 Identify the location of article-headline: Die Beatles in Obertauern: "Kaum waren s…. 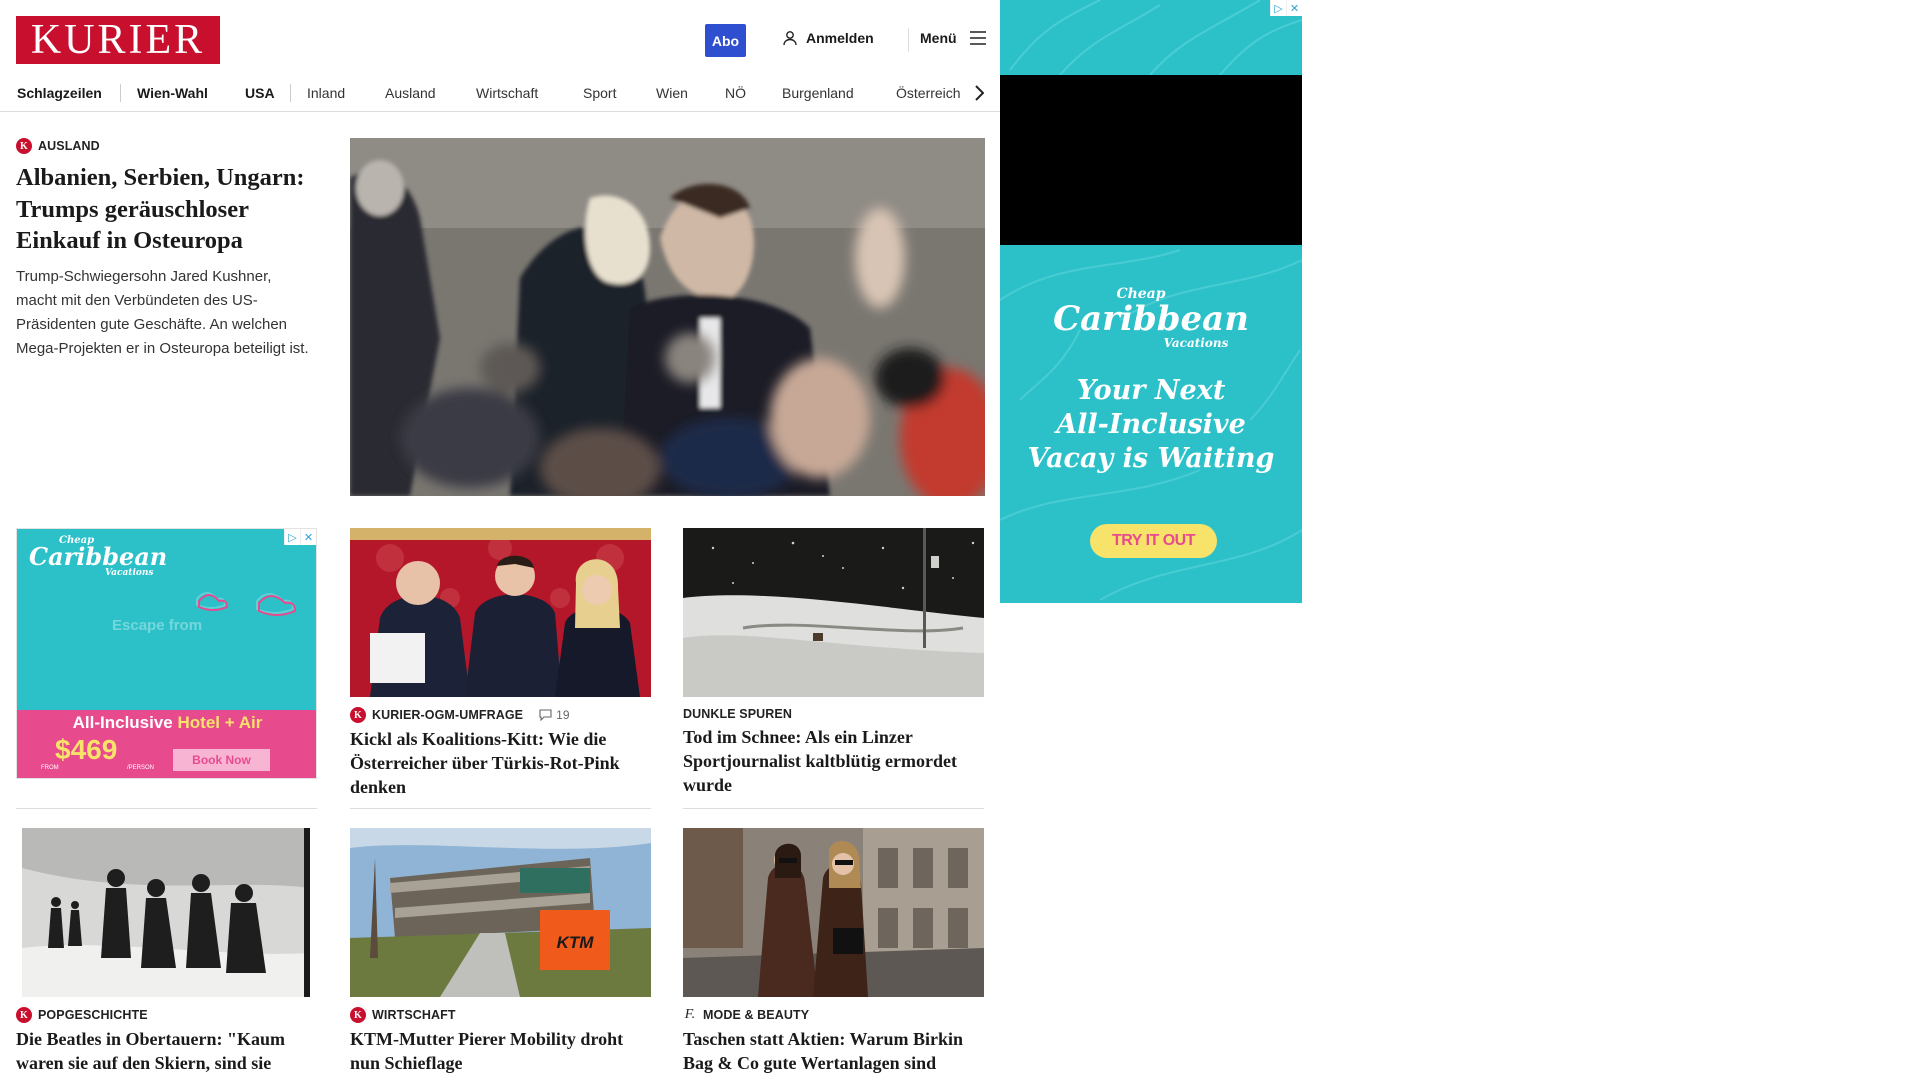
(166, 1053).